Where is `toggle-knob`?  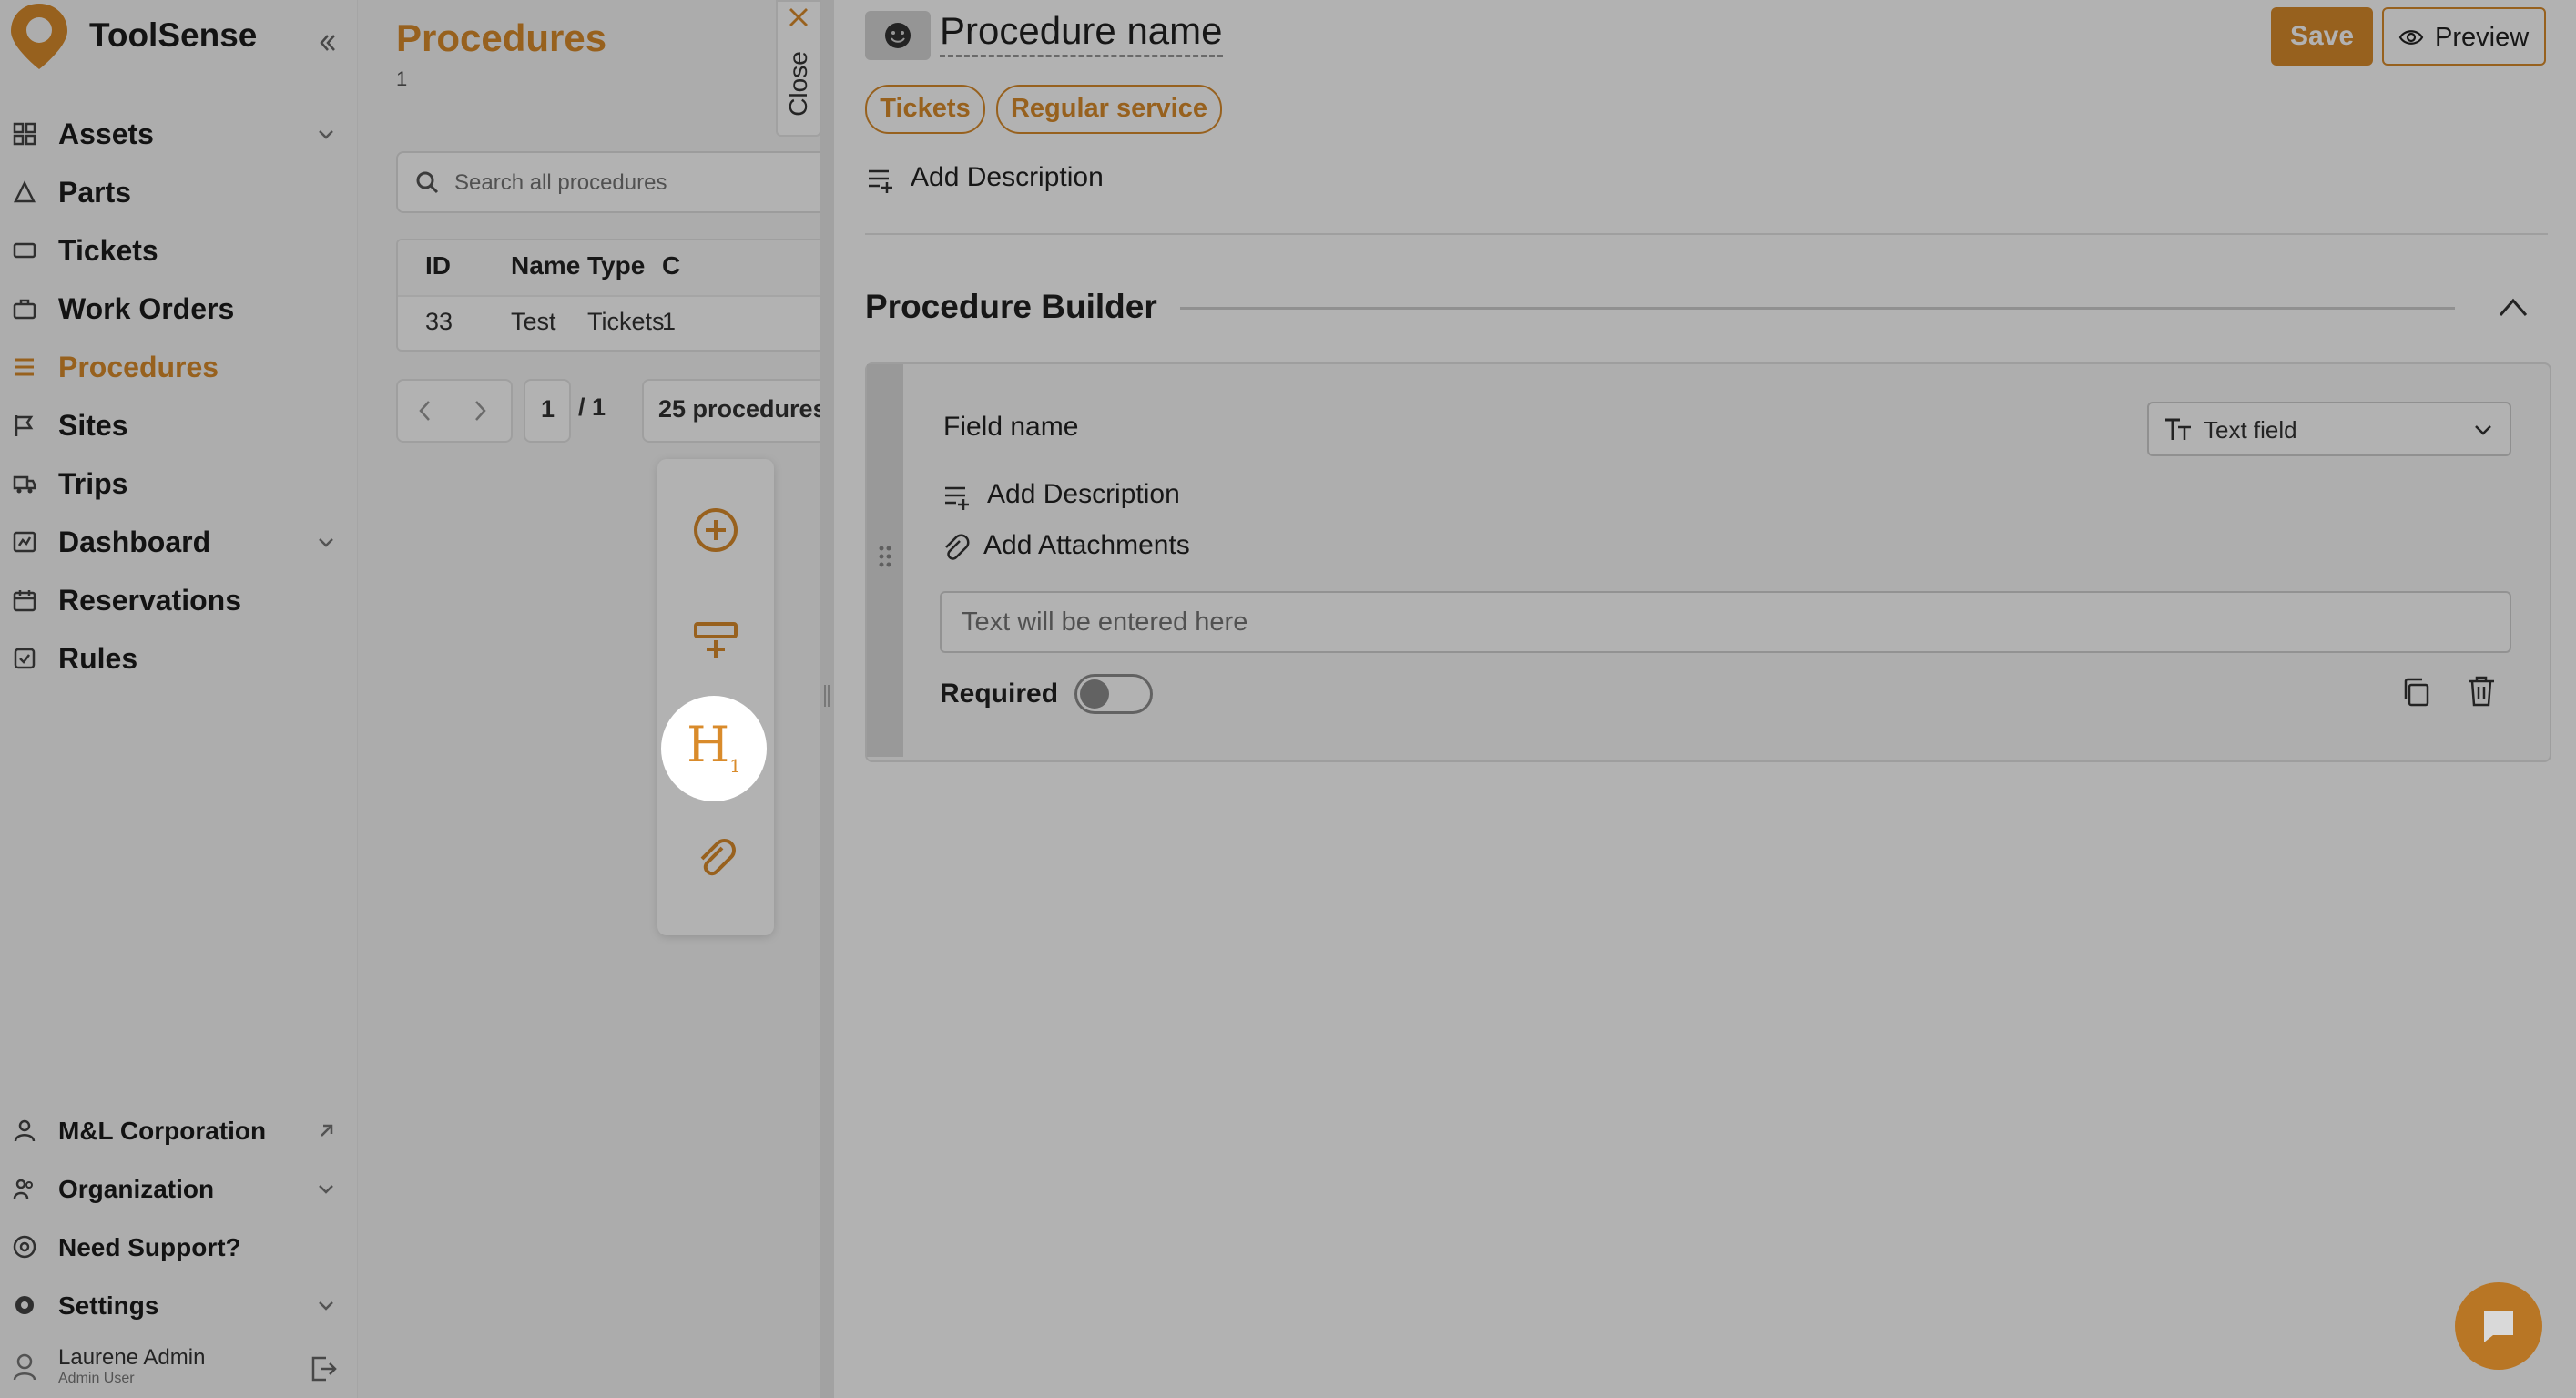
toggle-knob is located at coordinates (1094, 694).